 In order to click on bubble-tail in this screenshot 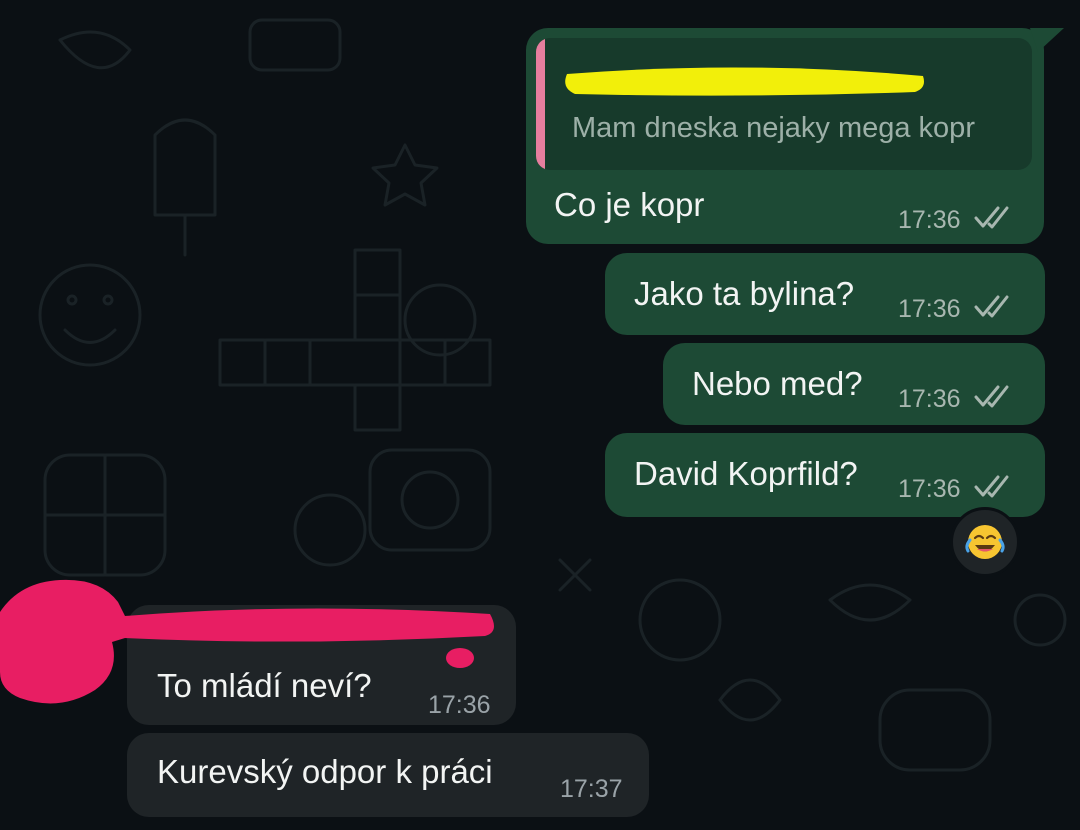, I will do `click(1047, 40)`.